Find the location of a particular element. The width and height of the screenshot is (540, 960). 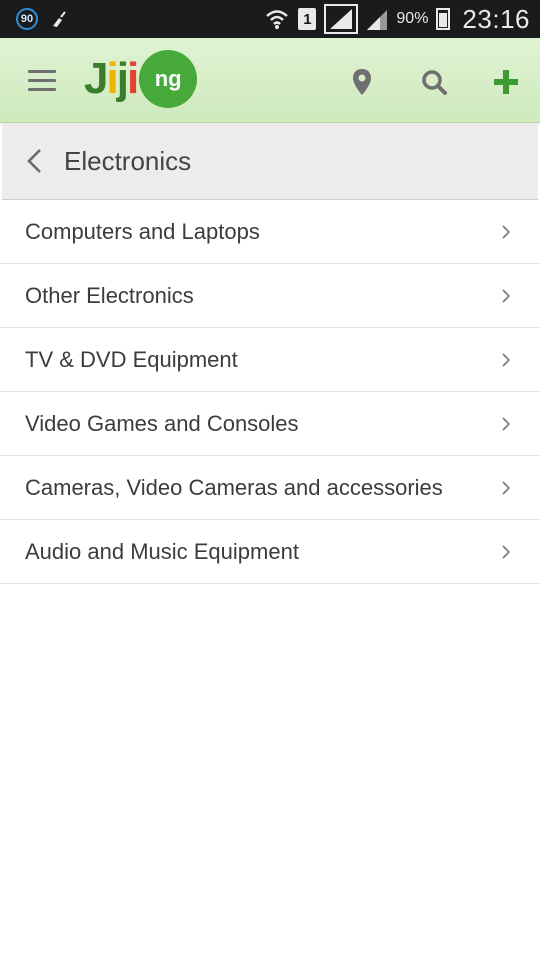

list-item-label: TV & DVD Equipment is located at coordinates (131, 359).